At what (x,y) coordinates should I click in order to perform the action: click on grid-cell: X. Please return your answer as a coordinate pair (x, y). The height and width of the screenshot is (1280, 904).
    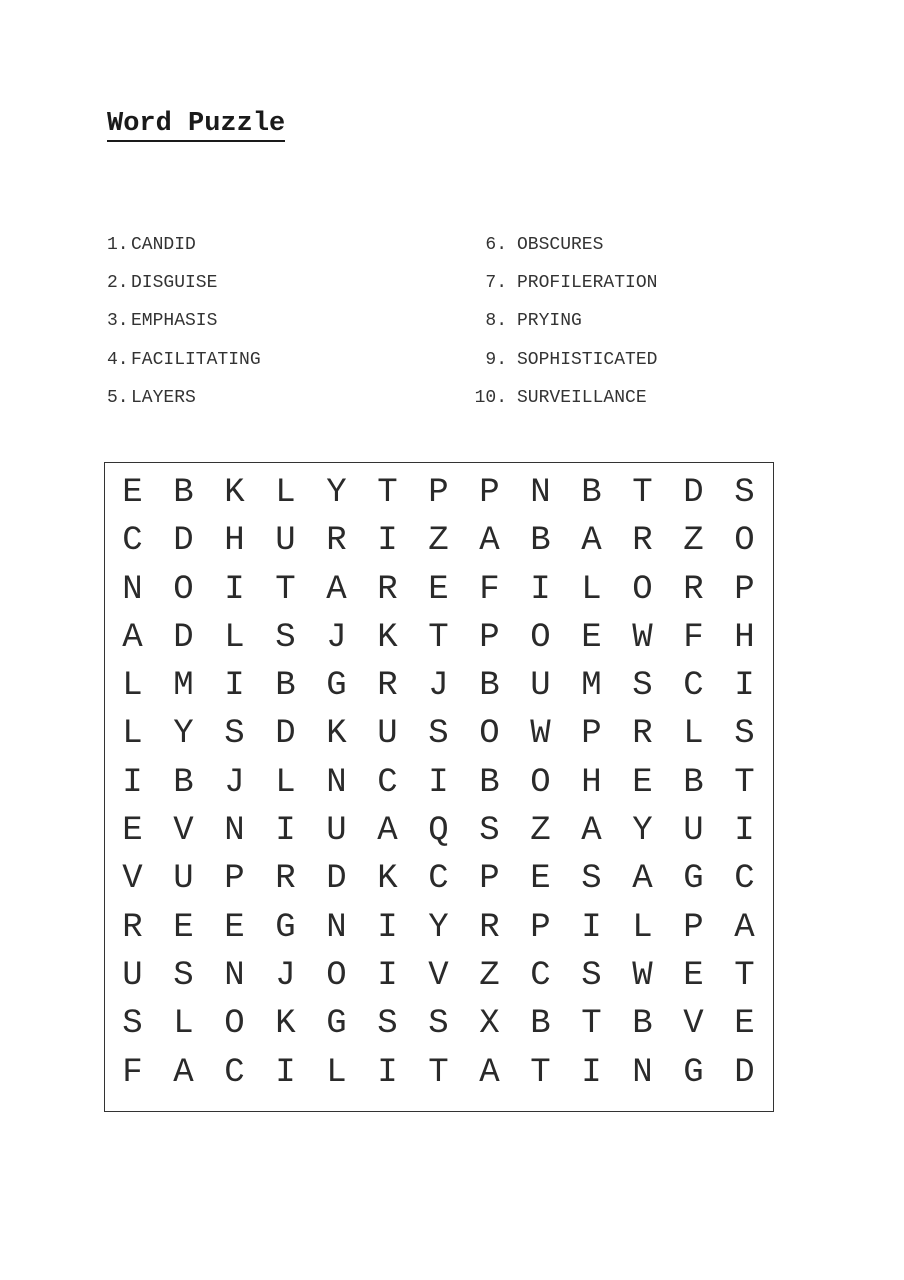
    Looking at the image, I should click on (489, 1024).